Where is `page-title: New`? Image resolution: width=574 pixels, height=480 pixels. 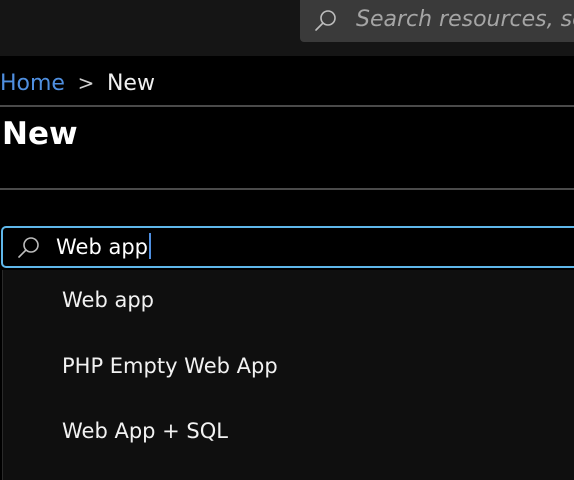
page-title: New is located at coordinates (40, 134).